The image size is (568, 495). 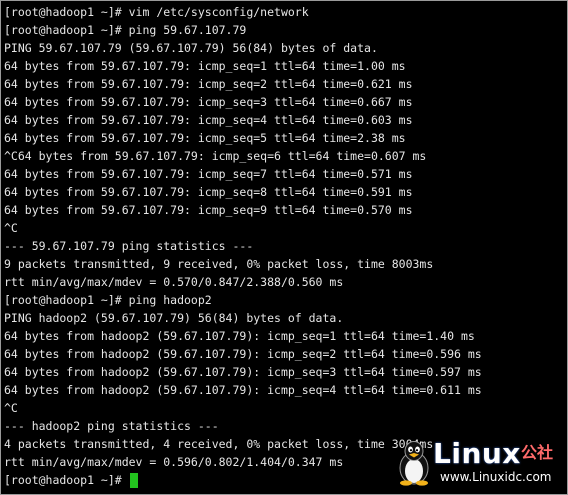 I want to click on watermark-suffix: 公社, so click(x=537, y=452).